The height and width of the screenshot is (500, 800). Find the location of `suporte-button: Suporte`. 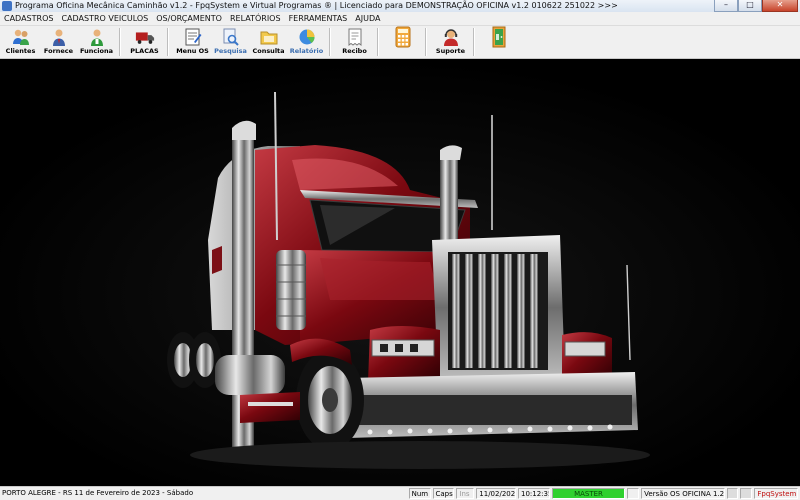

suporte-button: Suporte is located at coordinates (450, 41).